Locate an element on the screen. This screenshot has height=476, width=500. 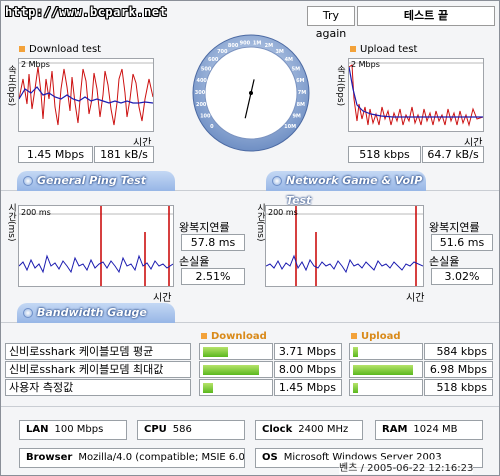
gauge-tick-label: 700 is located at coordinates (222, 52).